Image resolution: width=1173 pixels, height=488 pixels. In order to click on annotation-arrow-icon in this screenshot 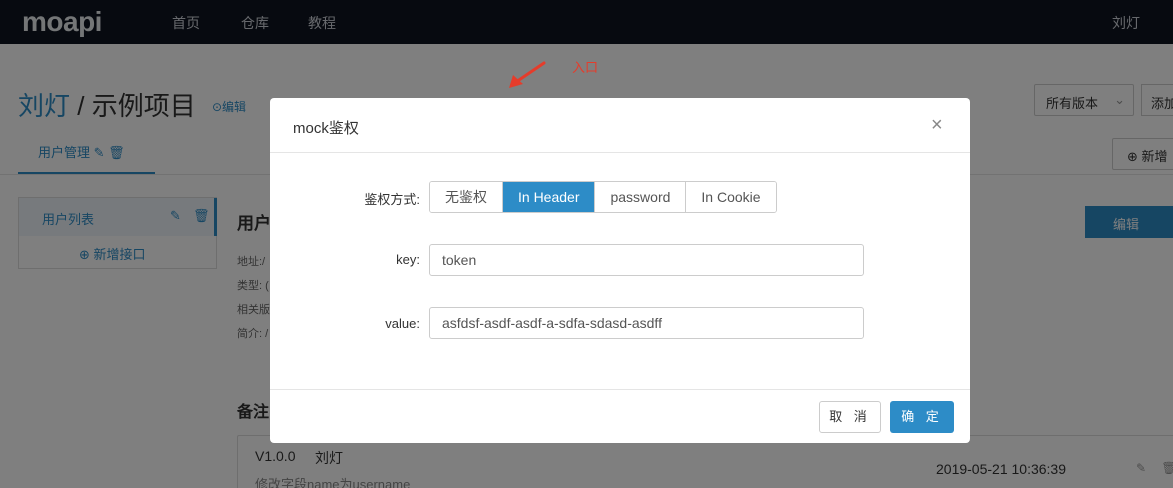, I will do `click(527, 74)`.